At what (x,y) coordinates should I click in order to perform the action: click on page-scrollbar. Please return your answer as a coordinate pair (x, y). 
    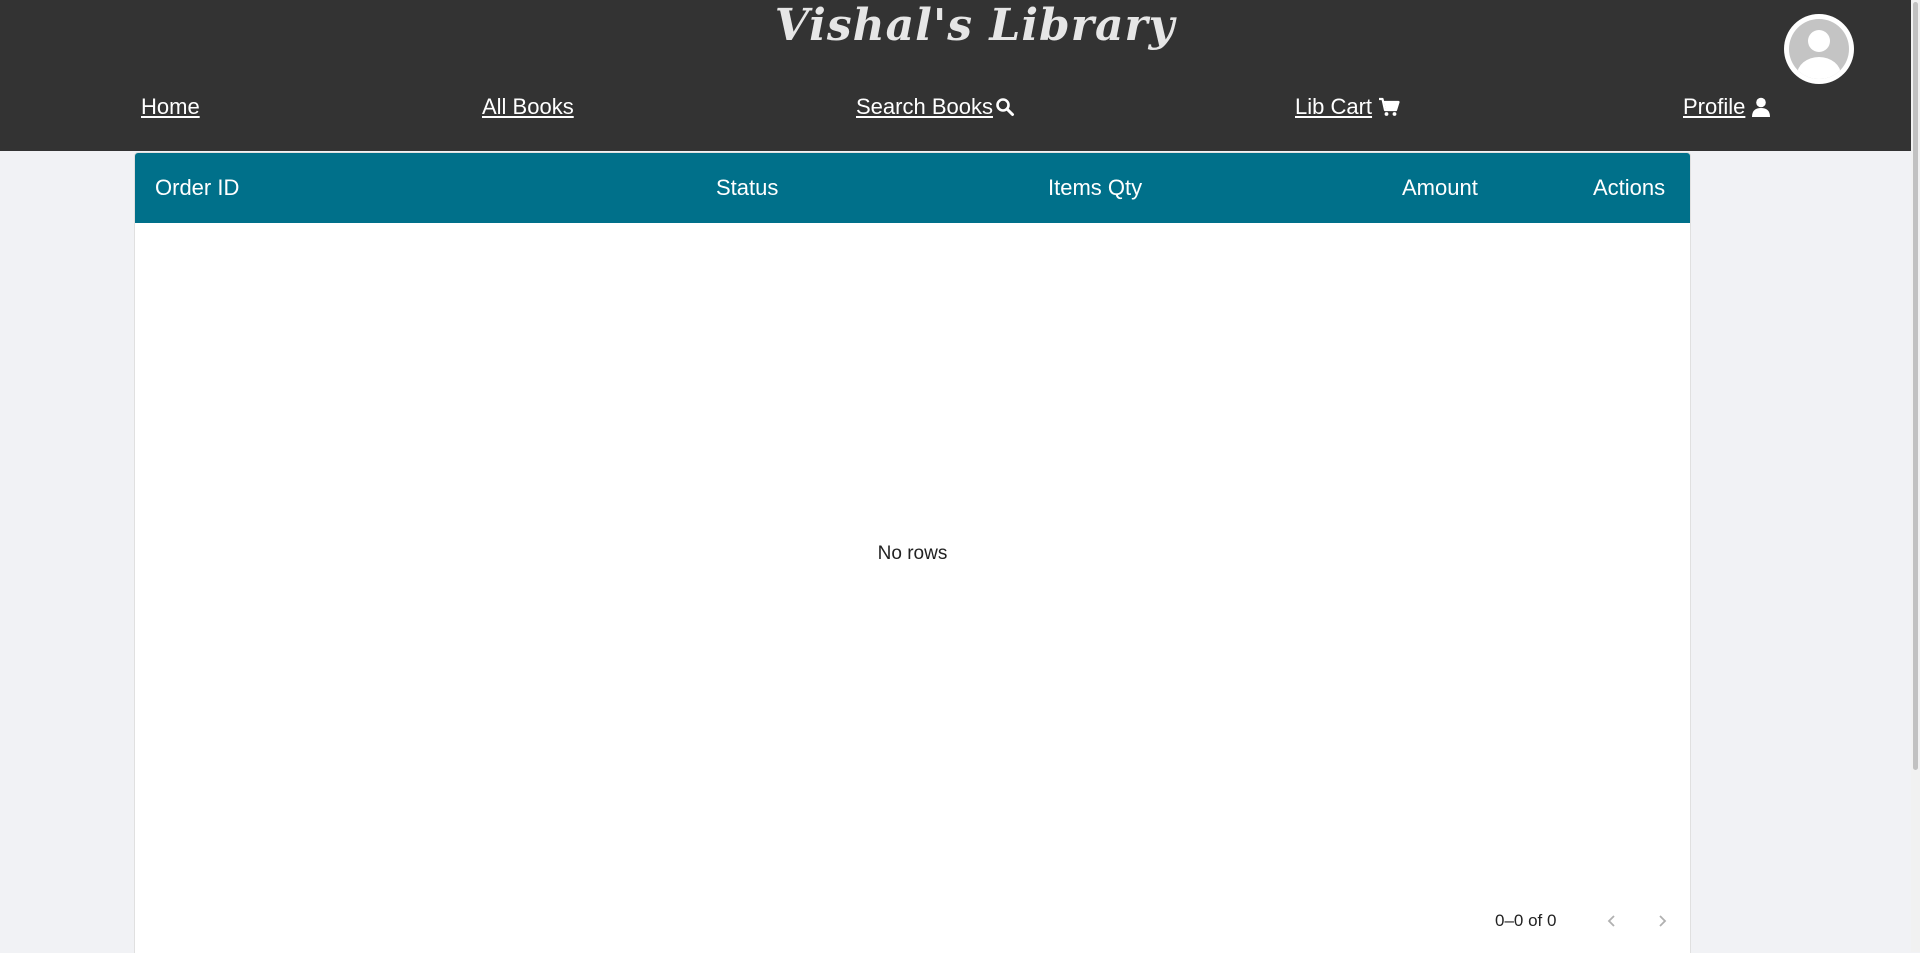
    Looking at the image, I should click on (1915, 476).